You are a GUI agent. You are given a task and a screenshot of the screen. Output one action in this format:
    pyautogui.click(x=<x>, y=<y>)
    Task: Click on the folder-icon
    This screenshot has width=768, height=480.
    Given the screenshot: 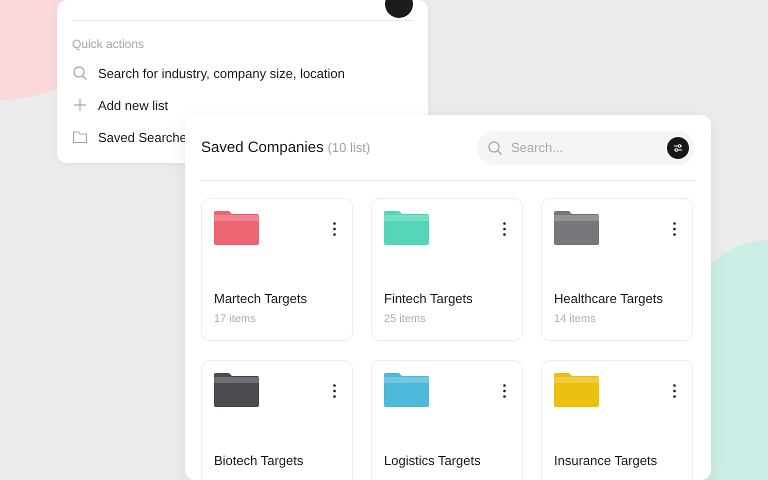 What is the action you would take?
    pyautogui.click(x=80, y=137)
    